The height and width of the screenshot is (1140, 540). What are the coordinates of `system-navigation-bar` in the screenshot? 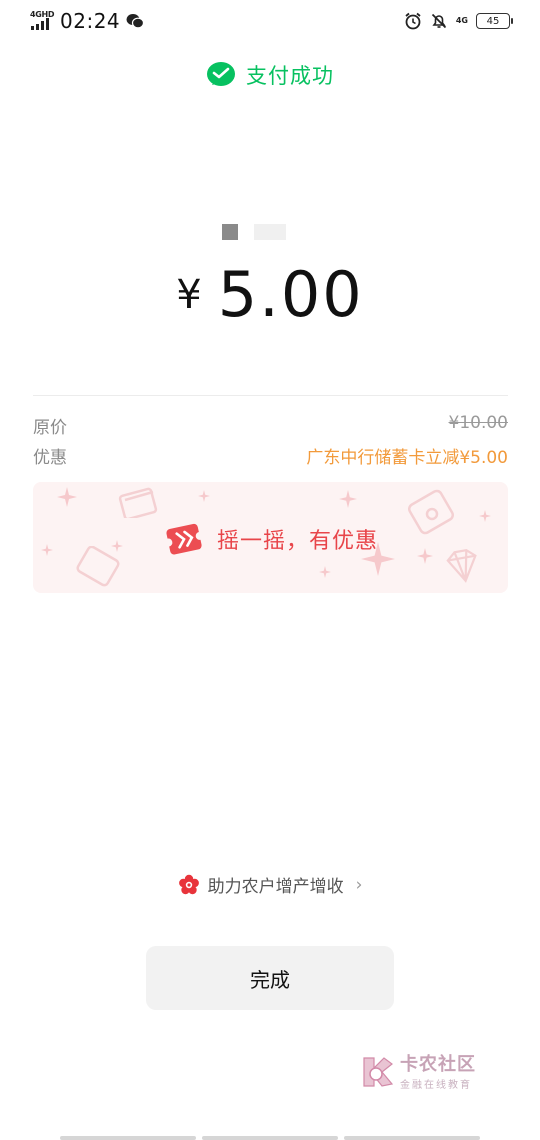 It's located at (270, 1138).